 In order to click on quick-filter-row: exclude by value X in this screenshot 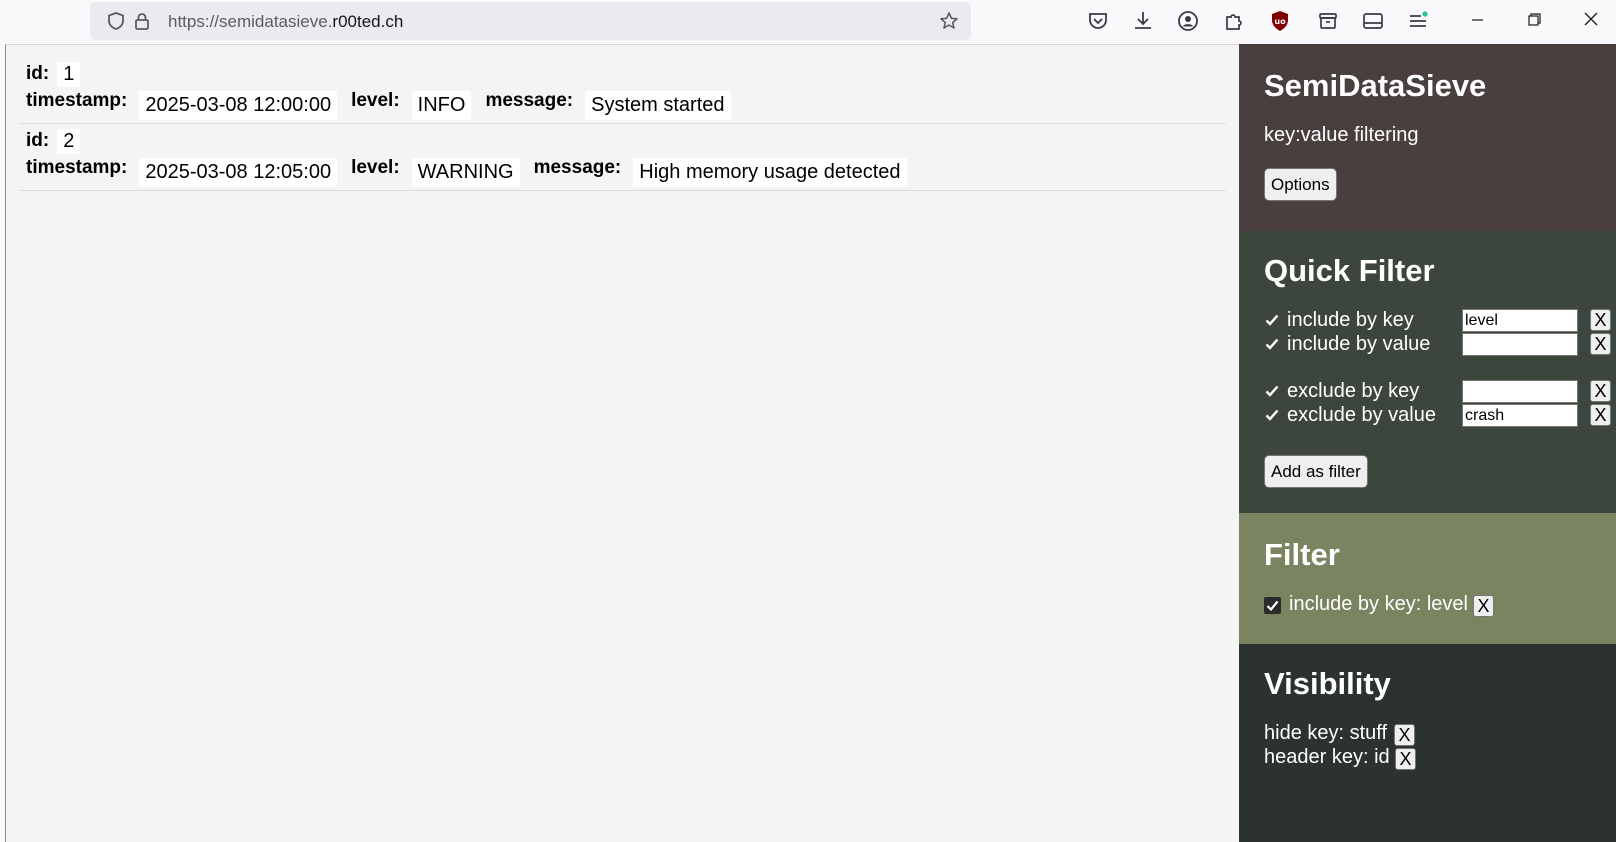, I will do `click(1437, 416)`.